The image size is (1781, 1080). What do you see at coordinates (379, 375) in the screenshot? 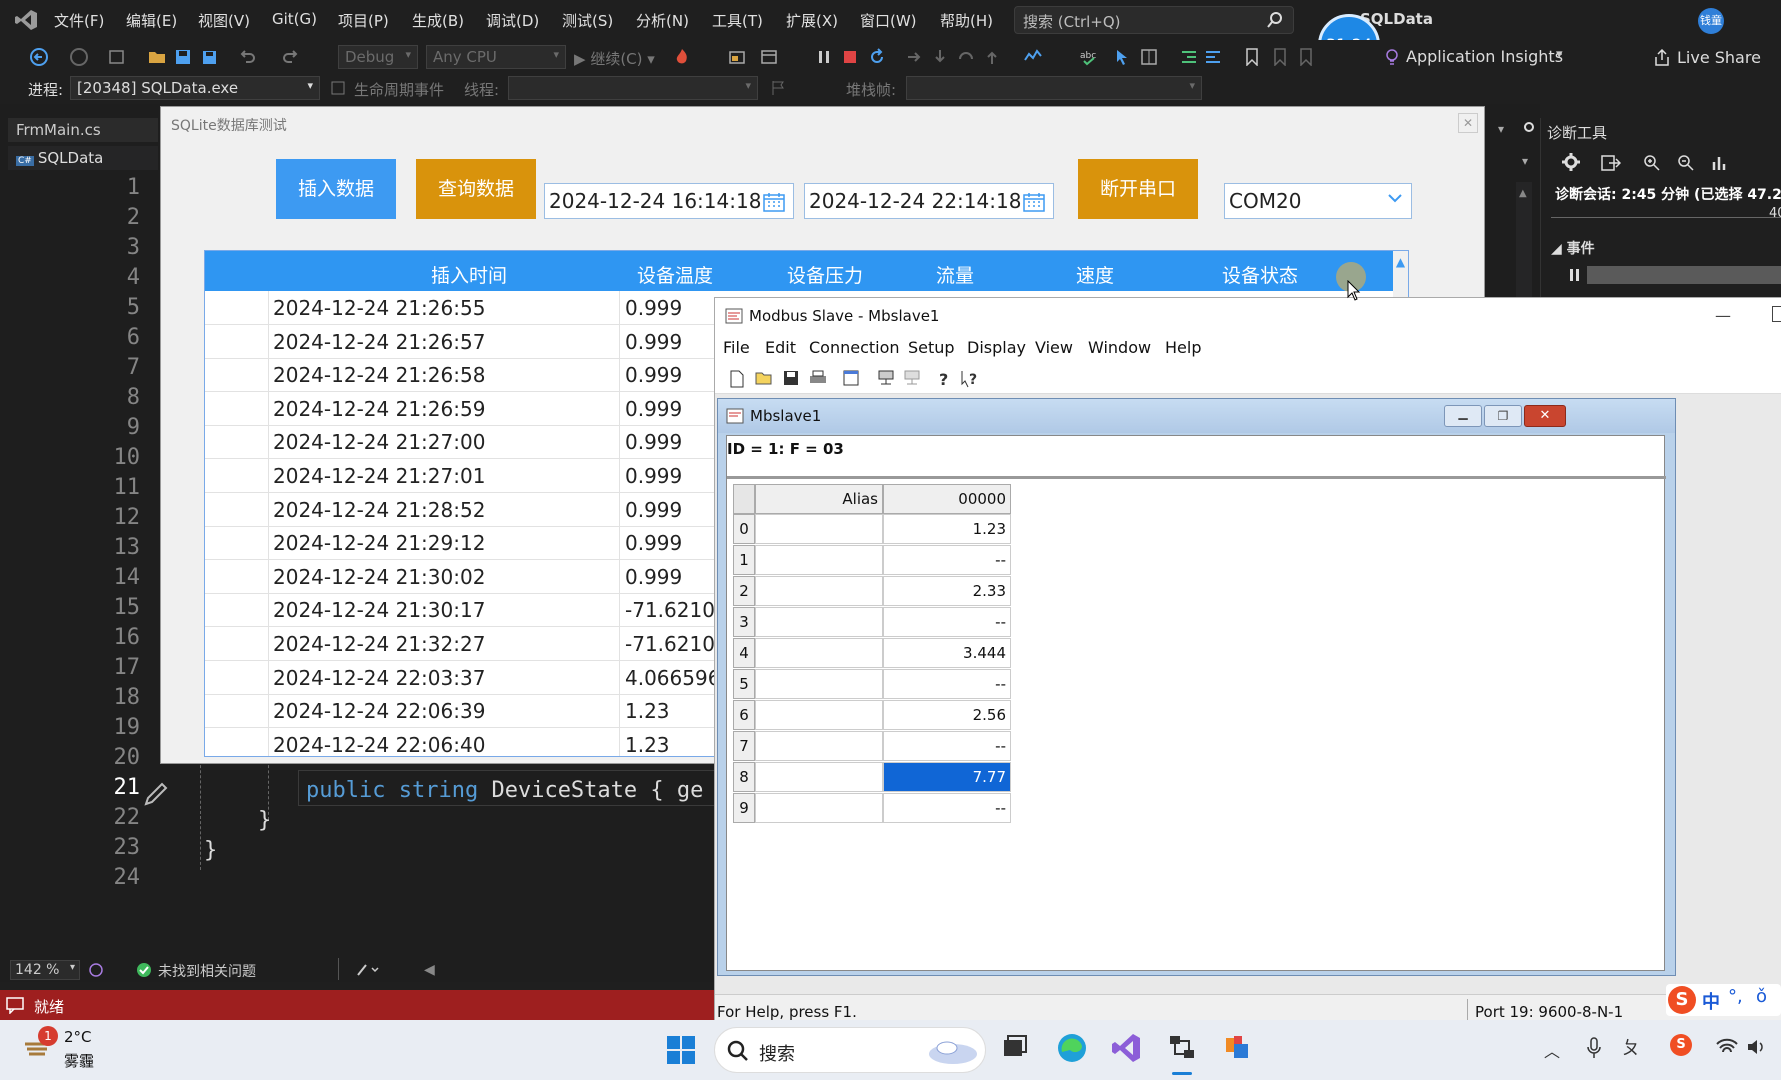
I see `cell-insert-time: 2024-12-24 21:26:58` at bounding box center [379, 375].